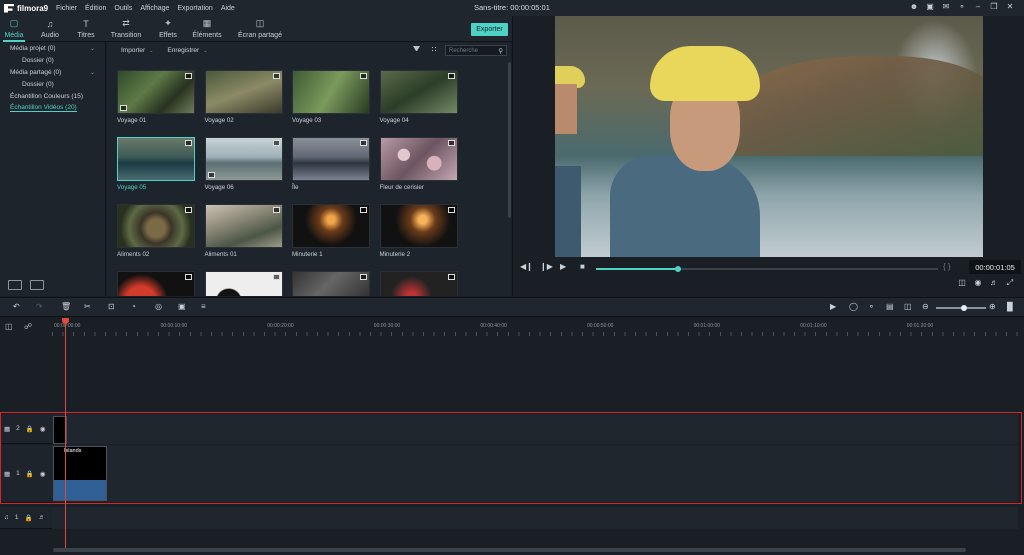 The width and height of the screenshot is (1024, 555). What do you see at coordinates (961, 308) in the screenshot?
I see `zoom-slider` at bounding box center [961, 308].